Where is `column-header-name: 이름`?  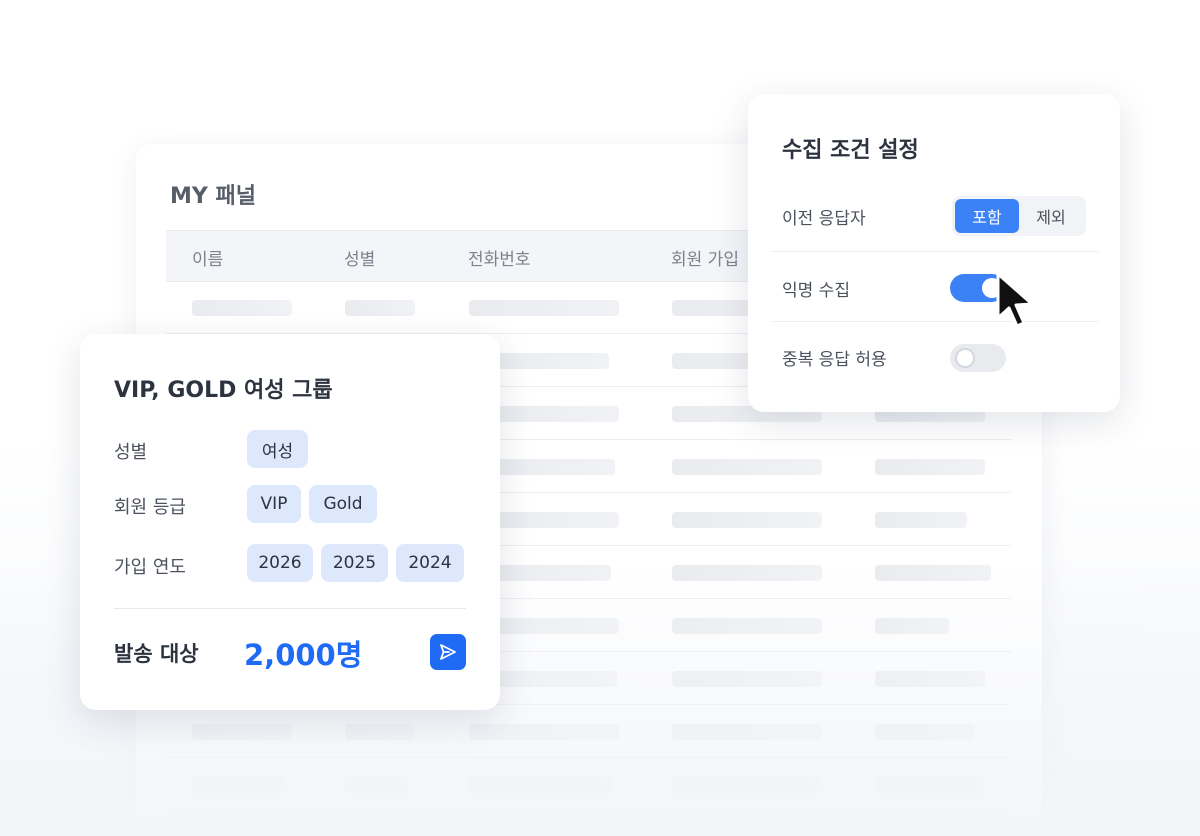
column-header-name: 이름 is located at coordinates (207, 257).